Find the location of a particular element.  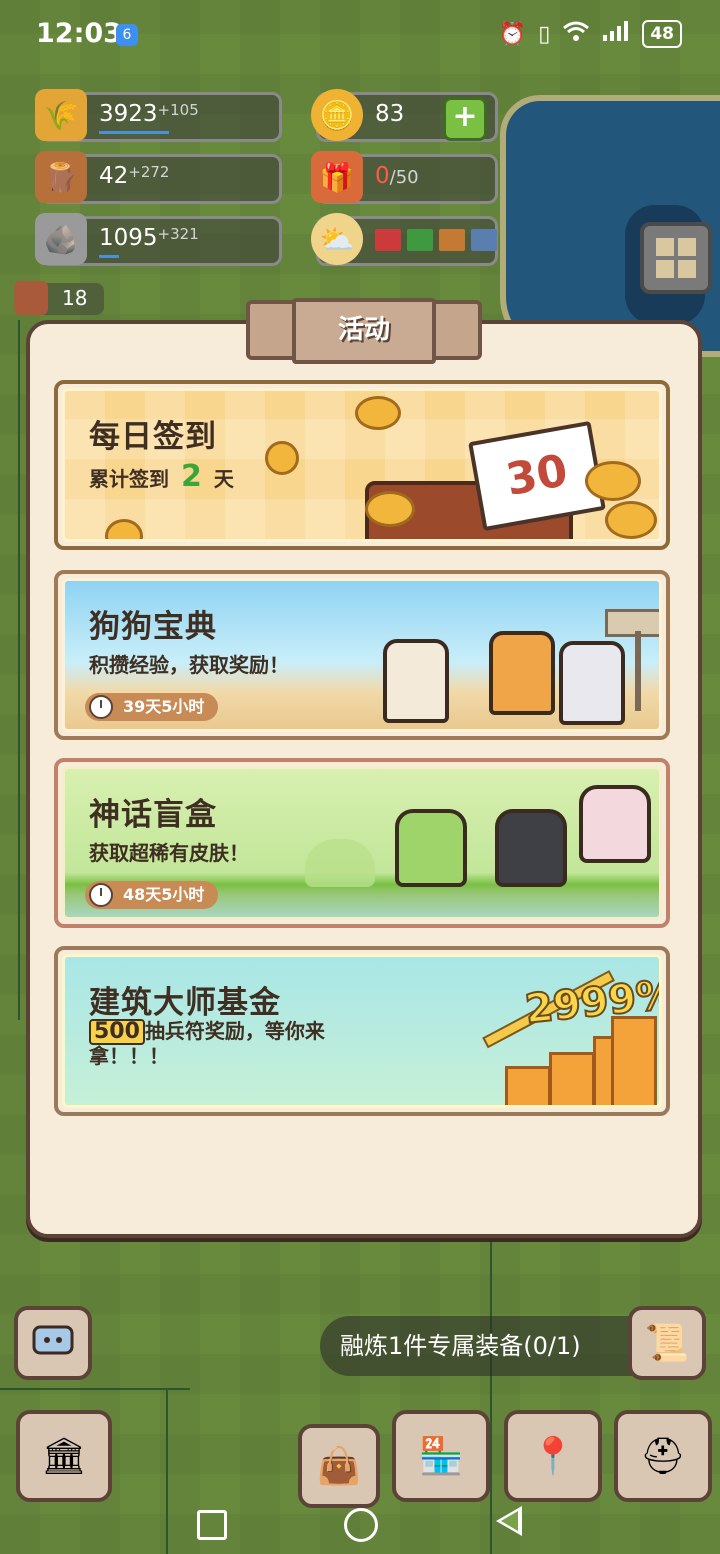

gift-max: /50 is located at coordinates (404, 177).